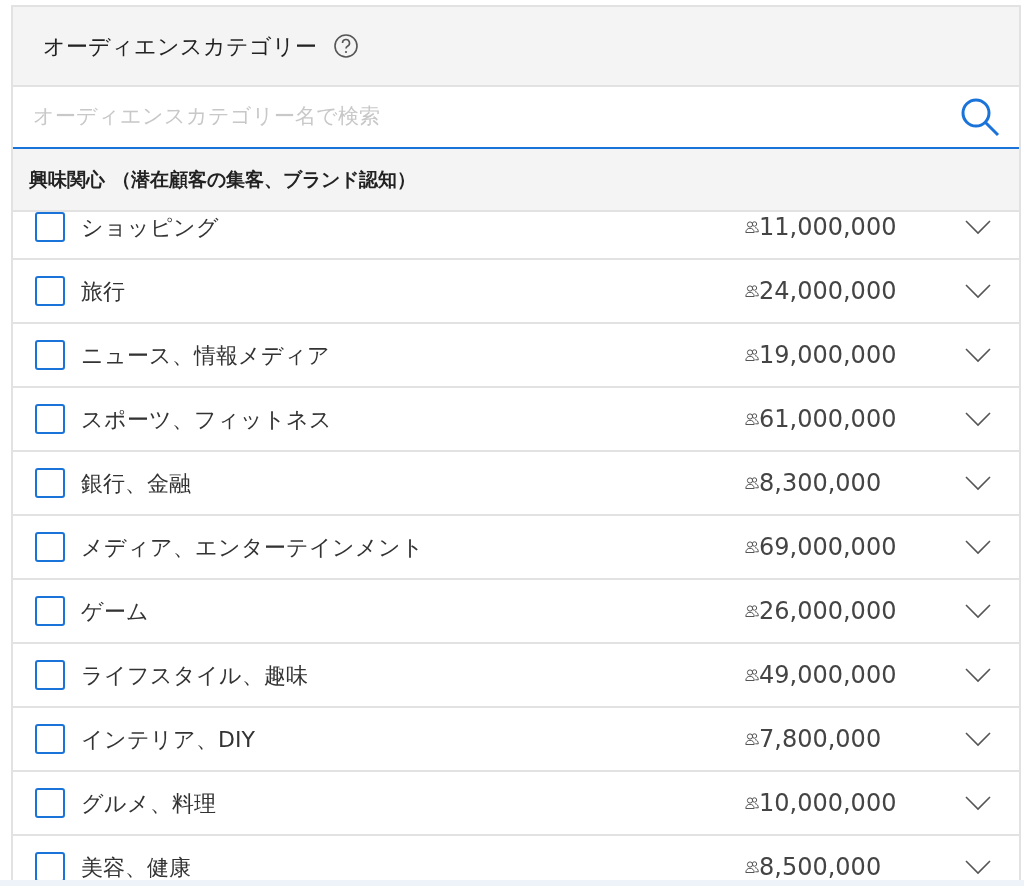 This screenshot has height=886, width=1024. I want to click on panel-title: オーディエンスカテゴリー, so click(180, 46).